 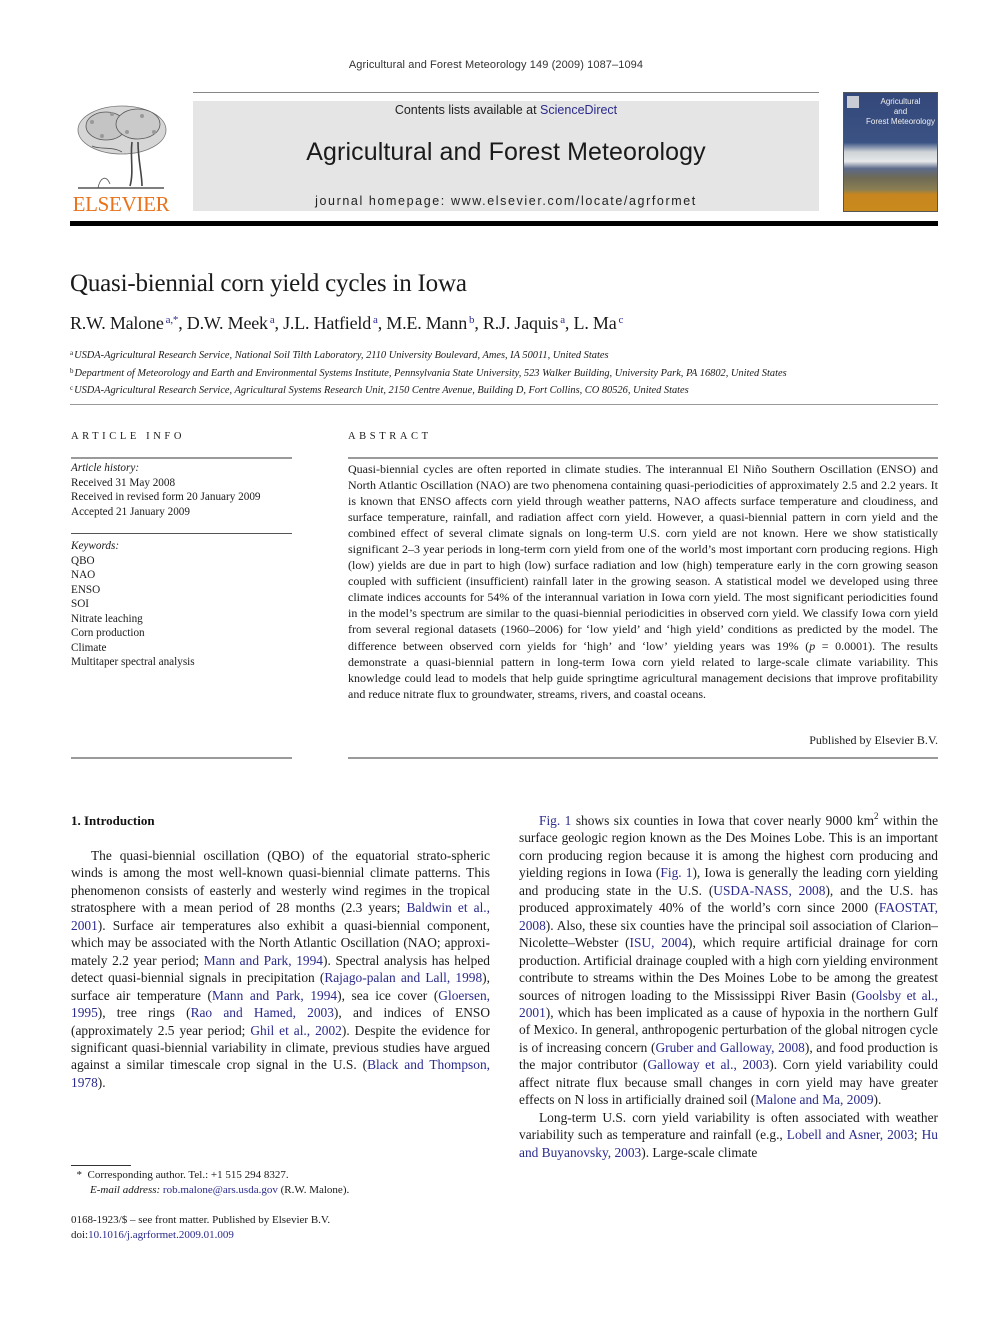 What do you see at coordinates (917, 1135) in the screenshot?
I see `text-run: ;` at bounding box center [917, 1135].